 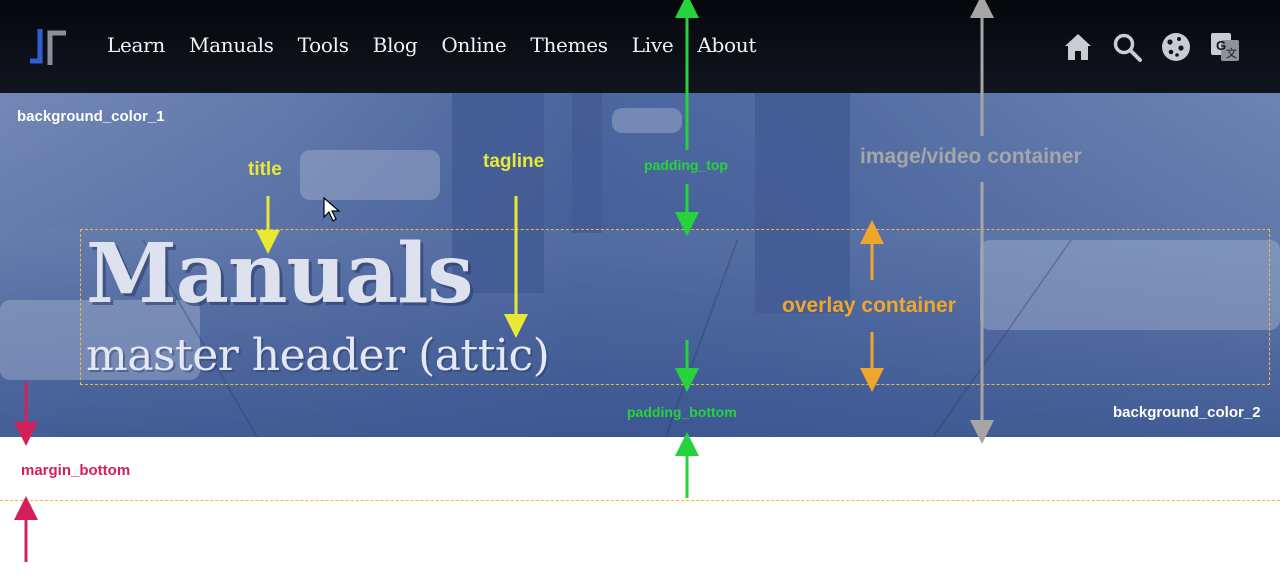 What do you see at coordinates (971, 156) in the screenshot?
I see `annotation-image-container: image/video container` at bounding box center [971, 156].